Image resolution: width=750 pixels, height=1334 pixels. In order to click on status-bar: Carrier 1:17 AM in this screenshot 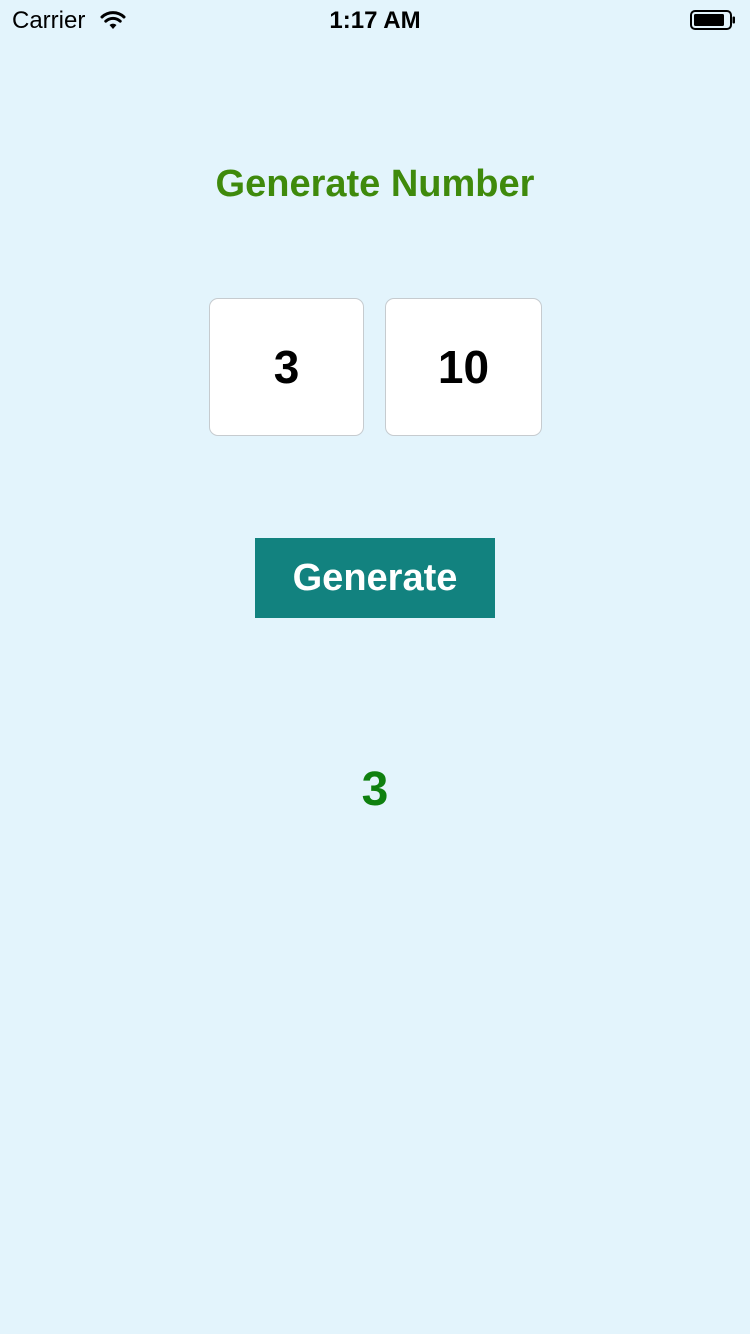, I will do `click(375, 20)`.